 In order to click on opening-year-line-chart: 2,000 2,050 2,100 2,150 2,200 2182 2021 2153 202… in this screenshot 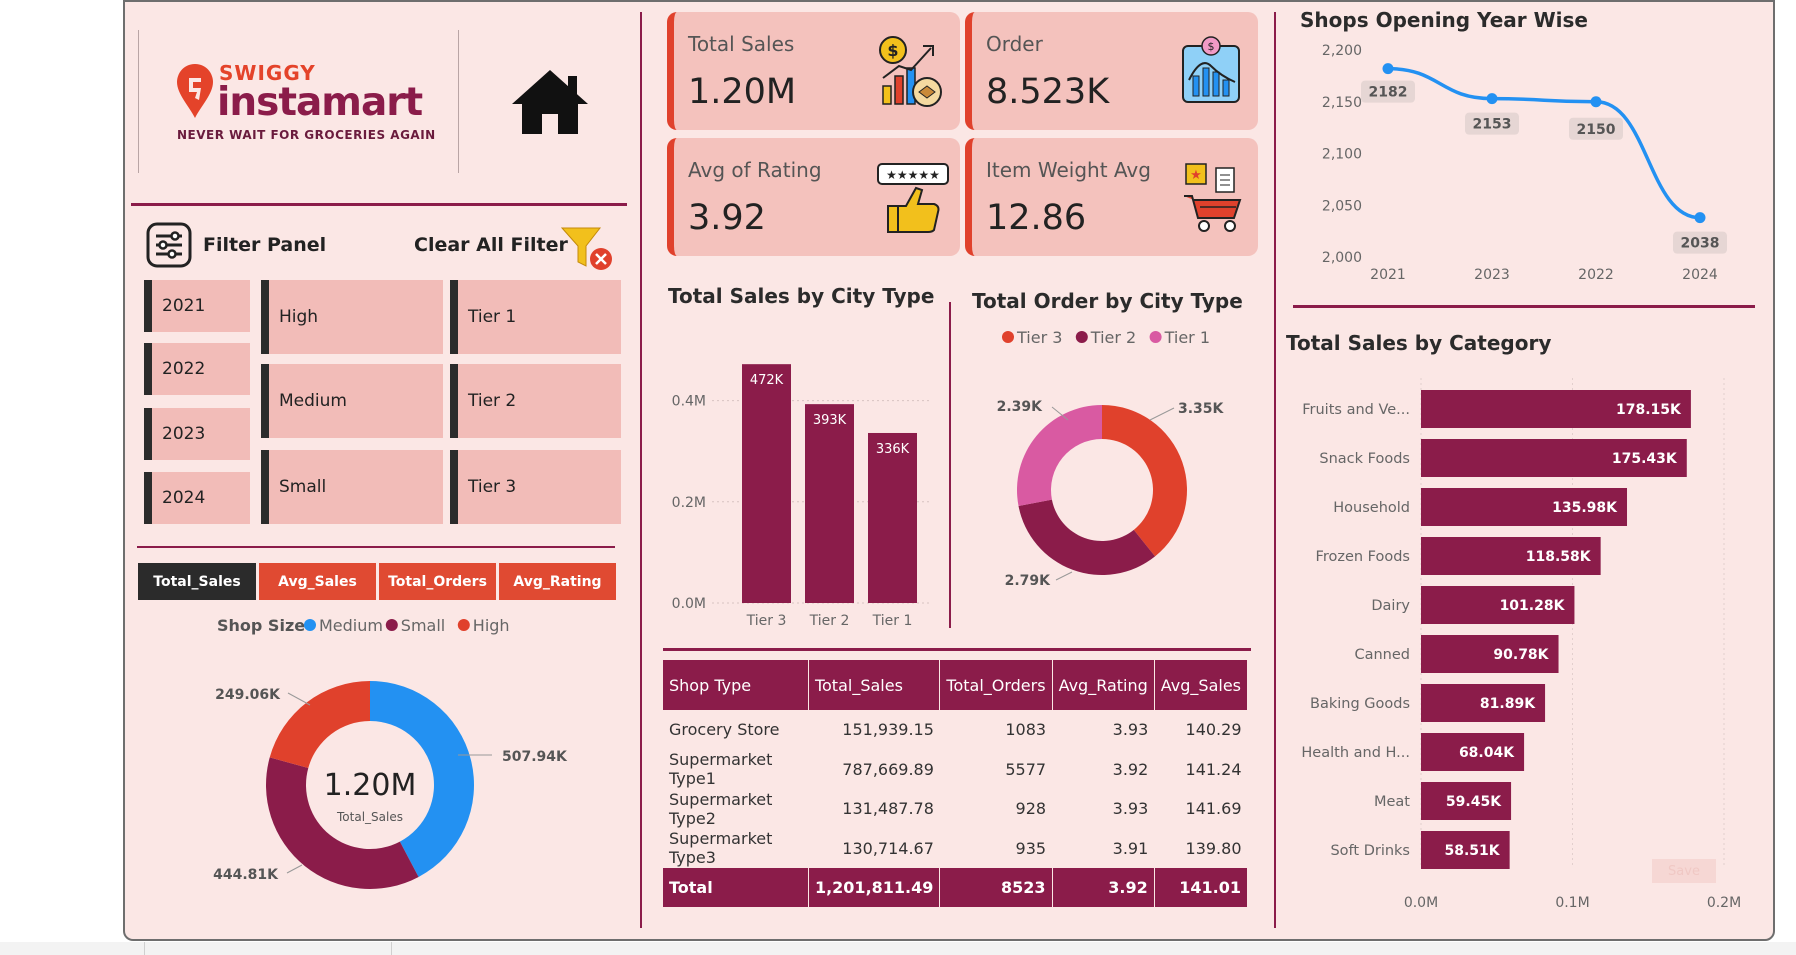, I will do `click(1524, 163)`.